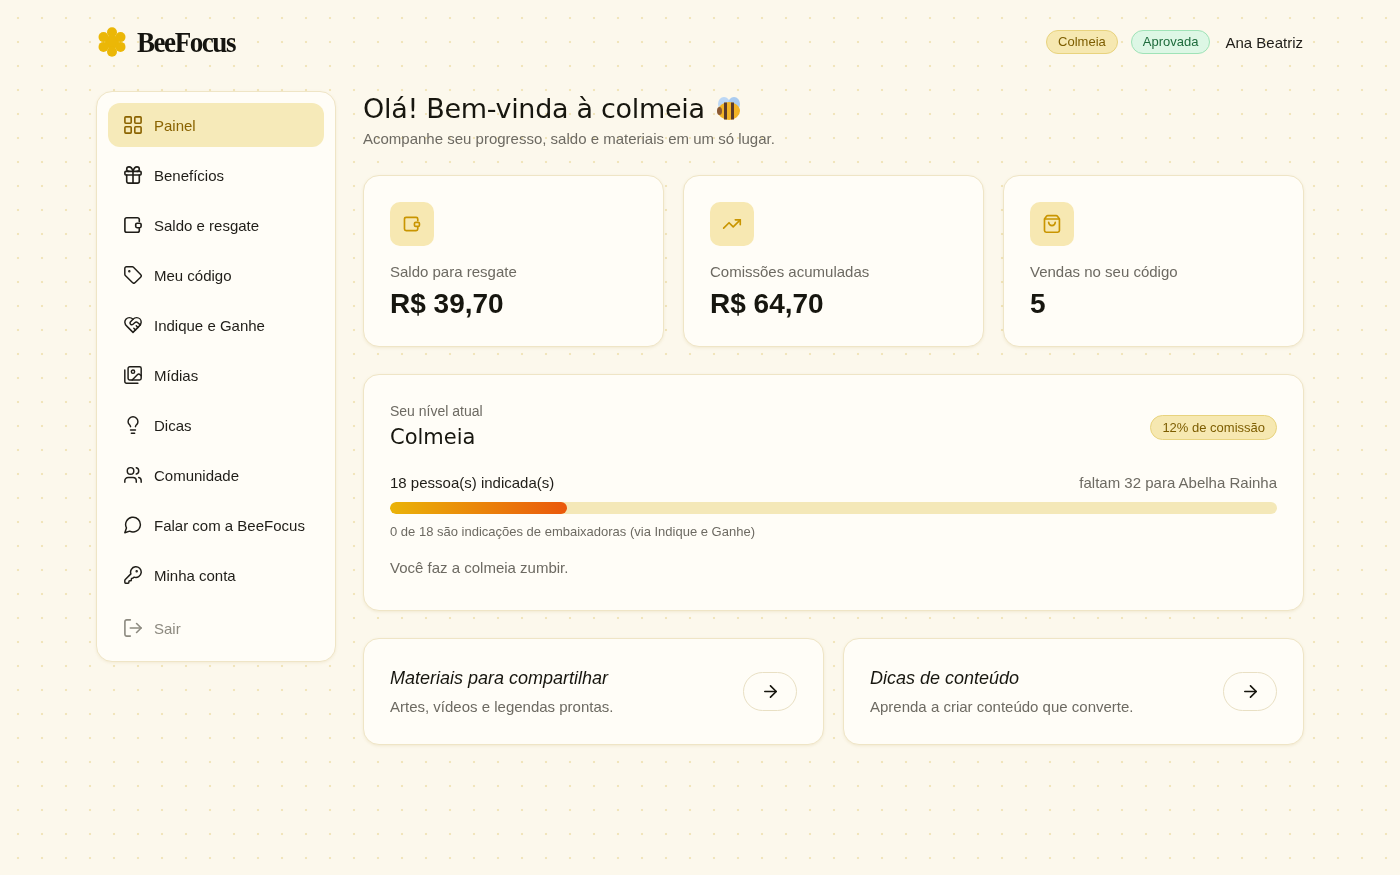 The height and width of the screenshot is (875, 1400). Describe the element at coordinates (1038, 304) in the screenshot. I see `stat-value: 5` at that location.